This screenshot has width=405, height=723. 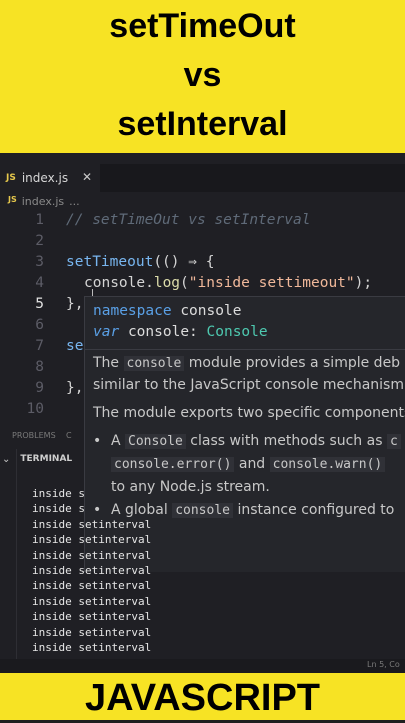 What do you see at coordinates (116, 441) in the screenshot?
I see `hover-text-part: A` at bounding box center [116, 441].